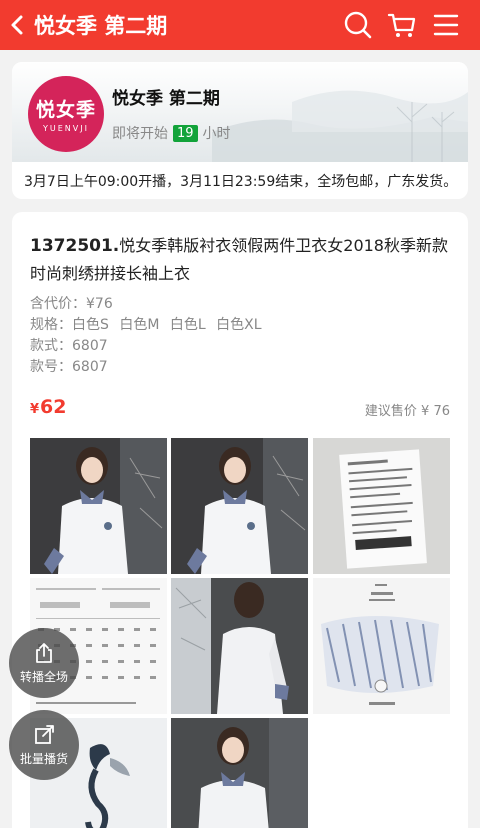  Describe the element at coordinates (66, 128) in the screenshot. I see `logo-subtext: YUENVJI` at that location.